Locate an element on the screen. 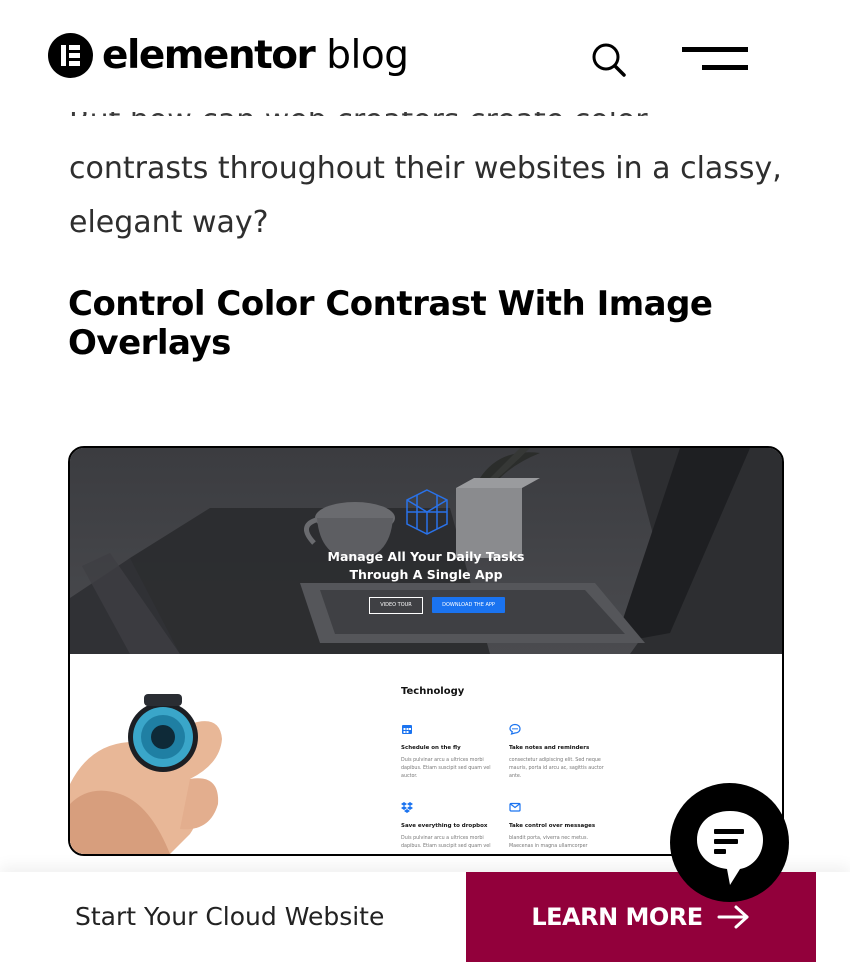  footer-promo-text: Start Your Cloud Website is located at coordinates (230, 916).